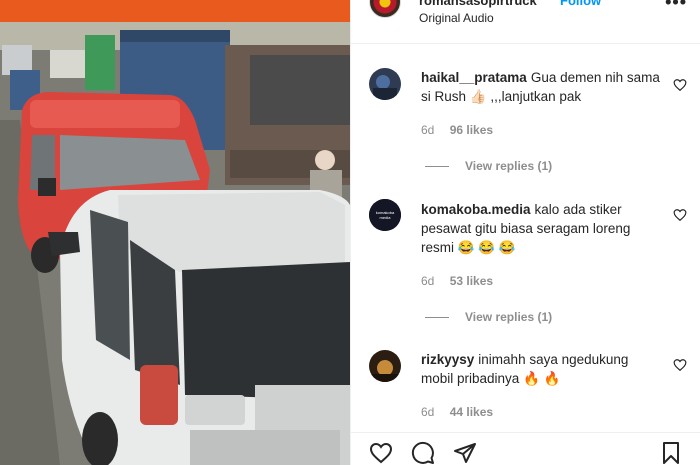 The height and width of the screenshot is (465, 700). Describe the element at coordinates (385, 9) in the screenshot. I see `author-avatar` at that location.